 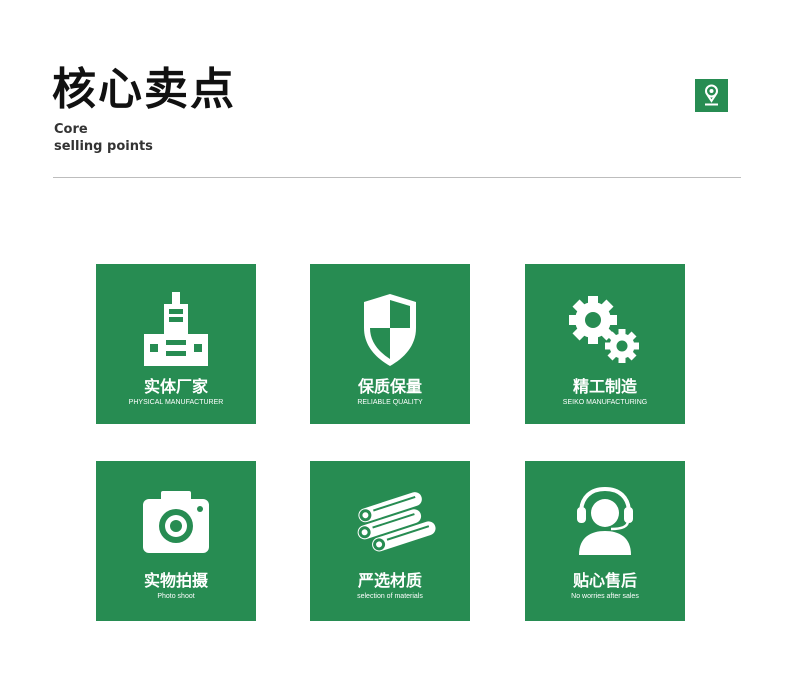 I want to click on page-subtitle: Core selling points, so click(x=103, y=138).